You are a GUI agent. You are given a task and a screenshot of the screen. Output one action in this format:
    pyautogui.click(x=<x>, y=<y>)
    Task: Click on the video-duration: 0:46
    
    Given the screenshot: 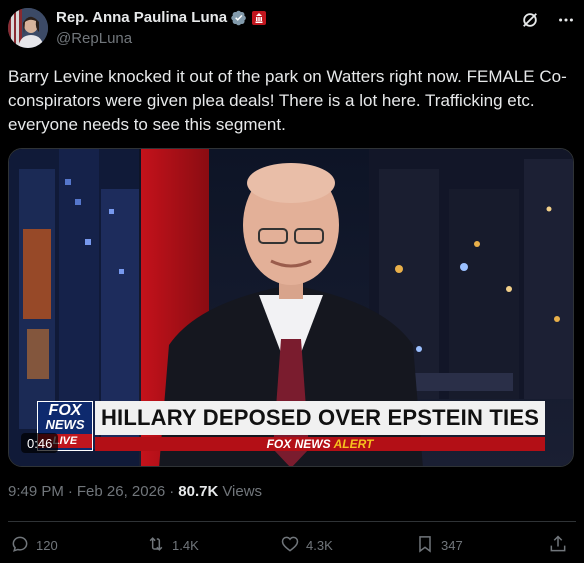 What is the action you would take?
    pyautogui.click(x=40, y=443)
    